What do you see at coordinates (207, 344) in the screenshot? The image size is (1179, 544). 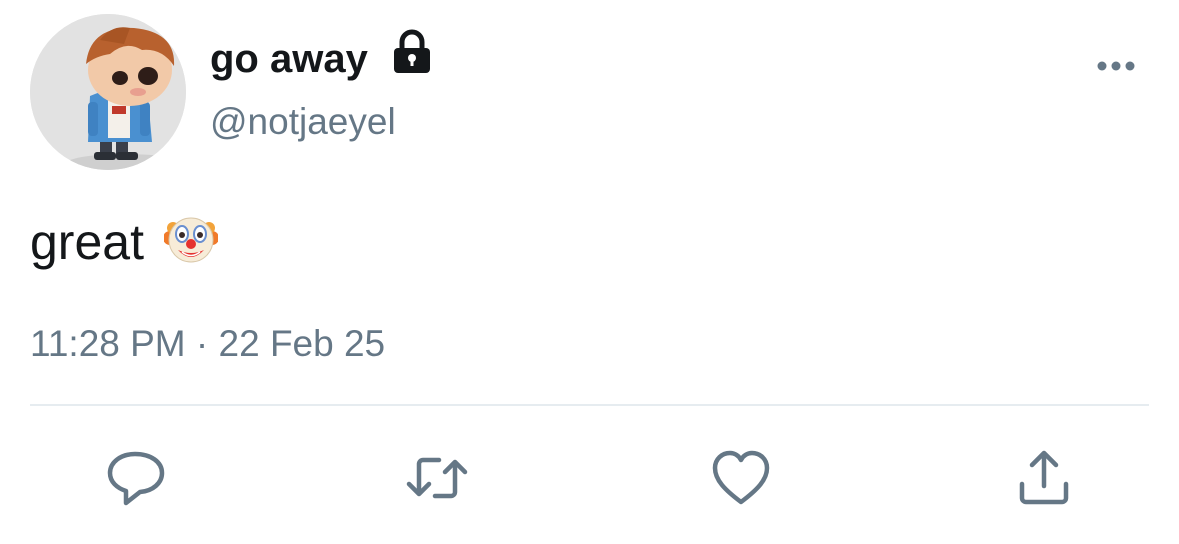 I see `tweet-timestamp: 11:28 PM · 22 Feb 25` at bounding box center [207, 344].